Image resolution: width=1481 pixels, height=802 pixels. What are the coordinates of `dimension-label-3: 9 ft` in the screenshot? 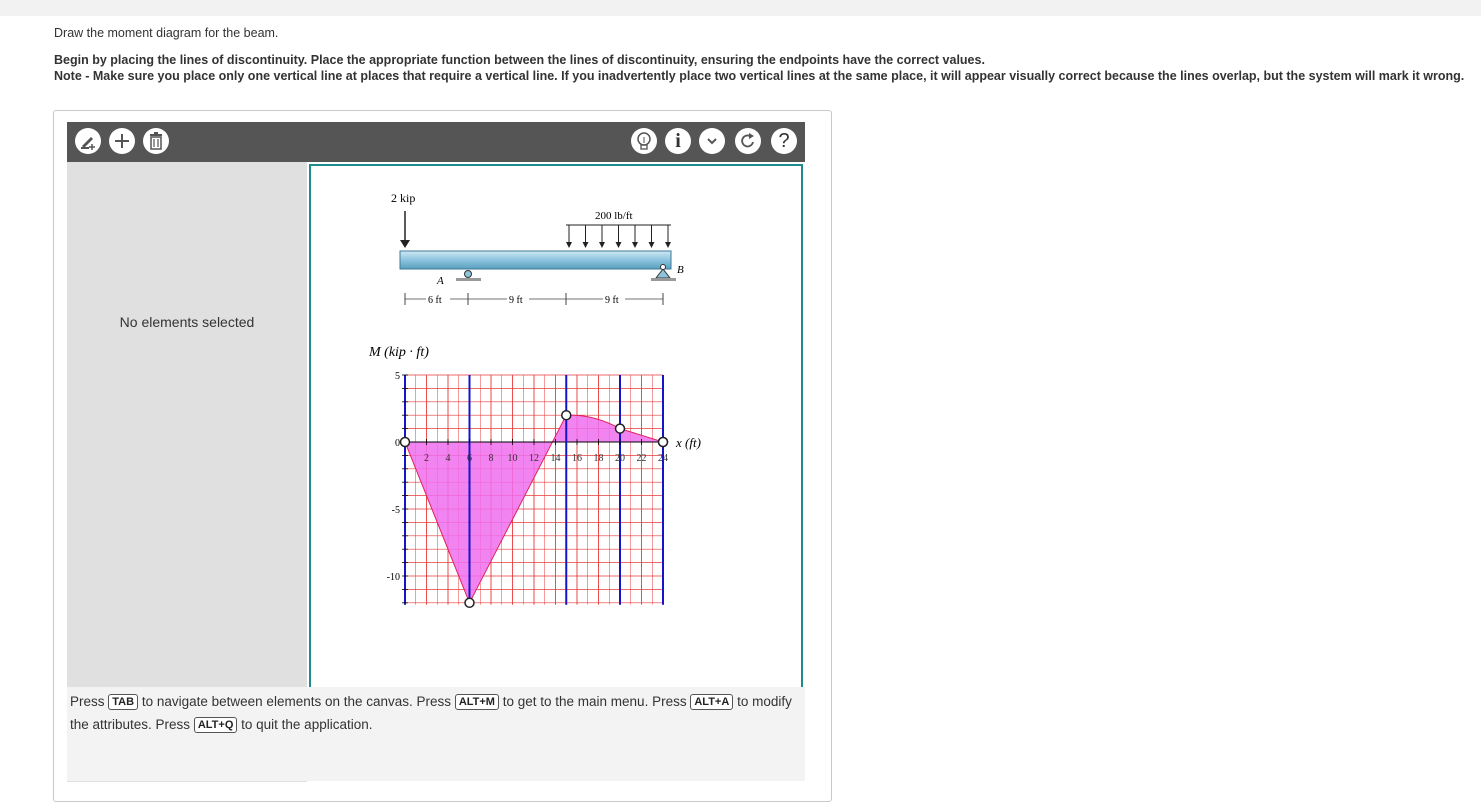 It's located at (612, 300).